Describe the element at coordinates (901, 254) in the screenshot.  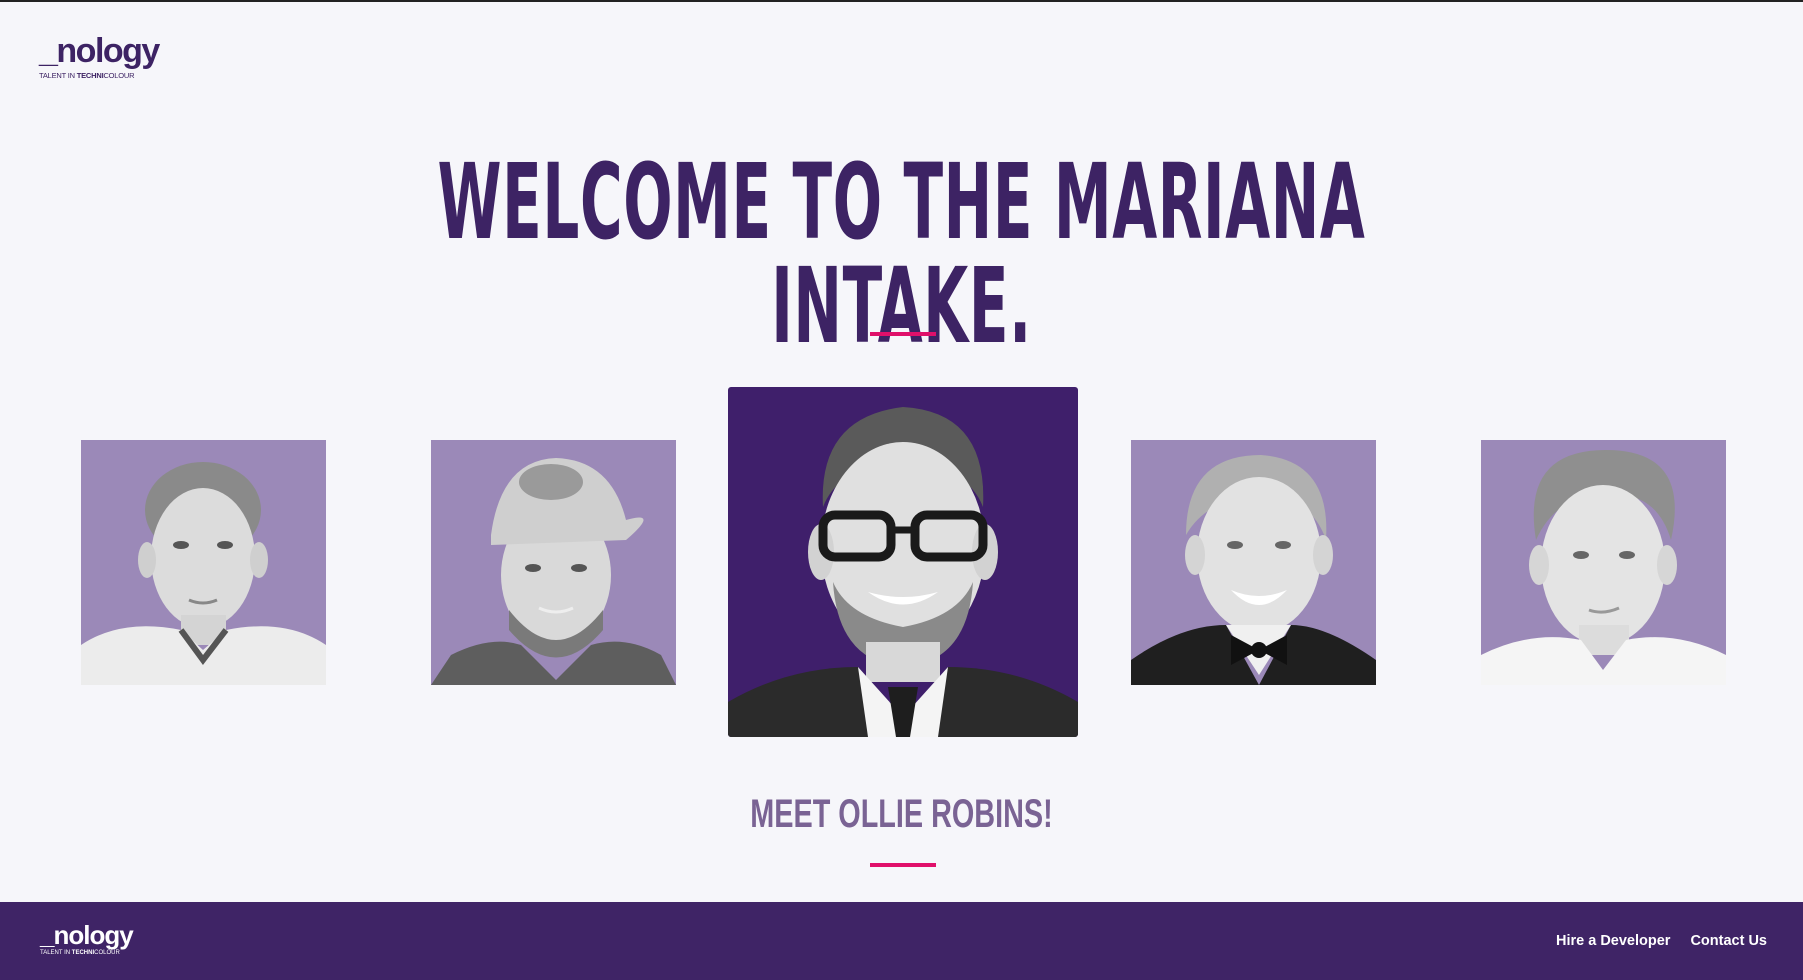
I see `page-title: WELCOME TO THE MARIANA INTAKE.` at that location.